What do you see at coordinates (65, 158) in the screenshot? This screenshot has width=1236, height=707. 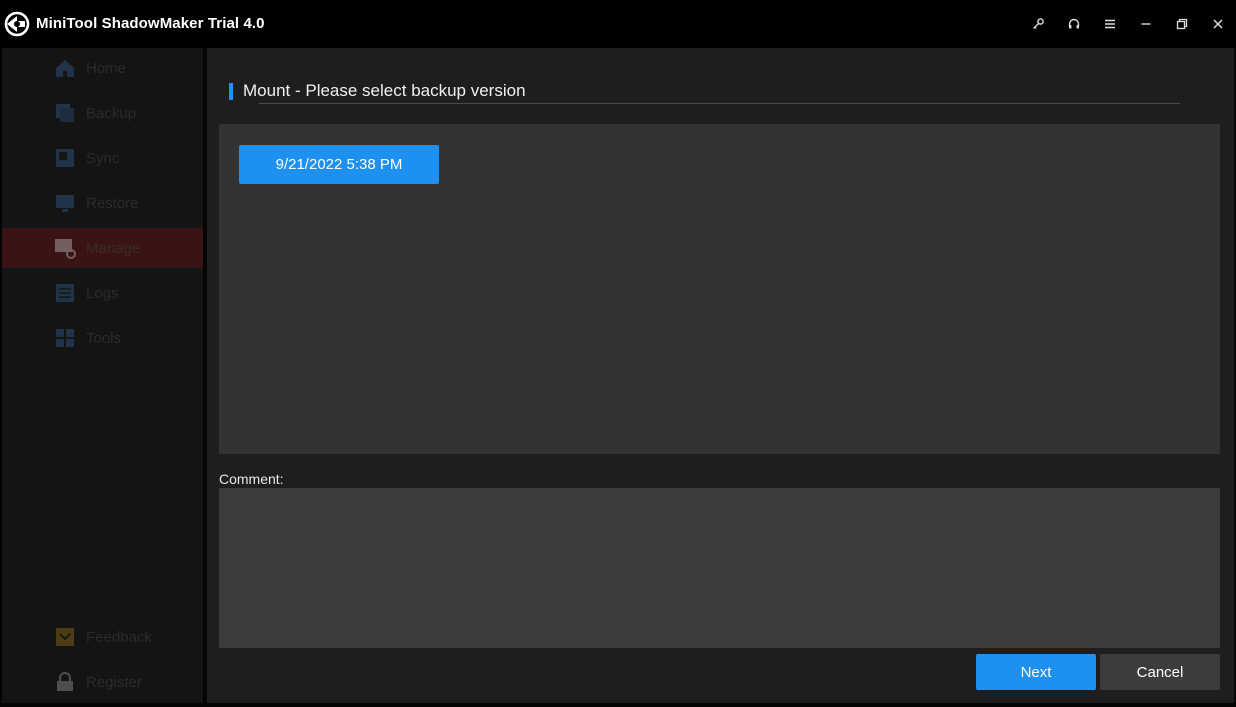 I see `sync-icon` at bounding box center [65, 158].